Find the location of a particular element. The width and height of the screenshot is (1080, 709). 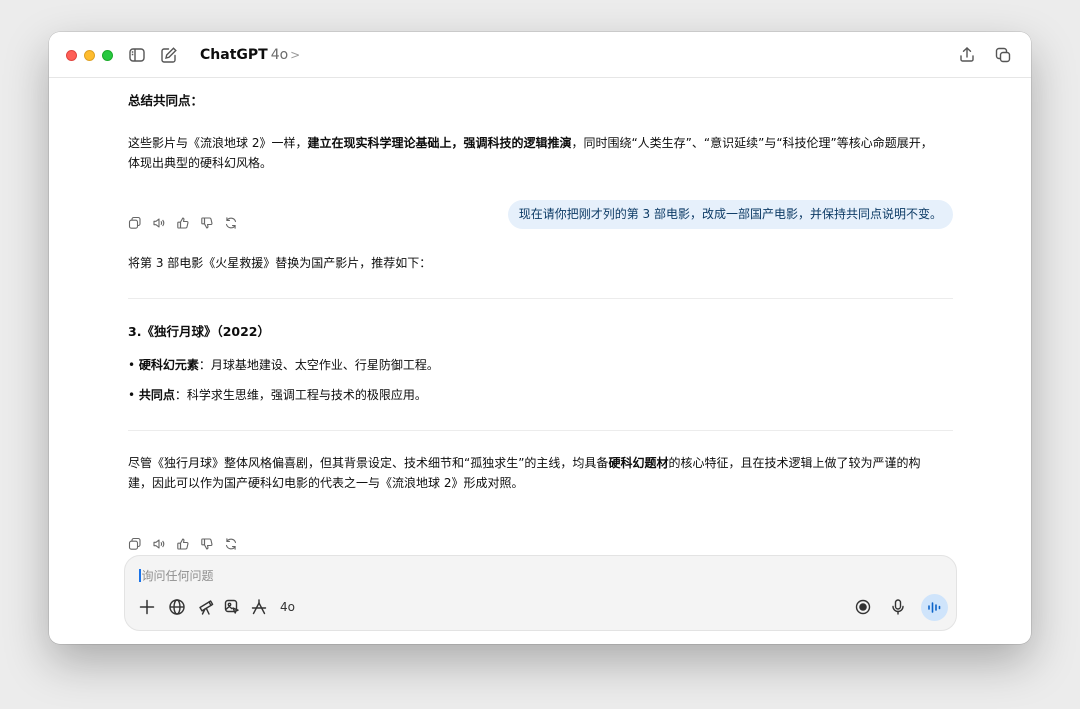

model-selector: ChatGPT 4o > is located at coordinates (250, 55).